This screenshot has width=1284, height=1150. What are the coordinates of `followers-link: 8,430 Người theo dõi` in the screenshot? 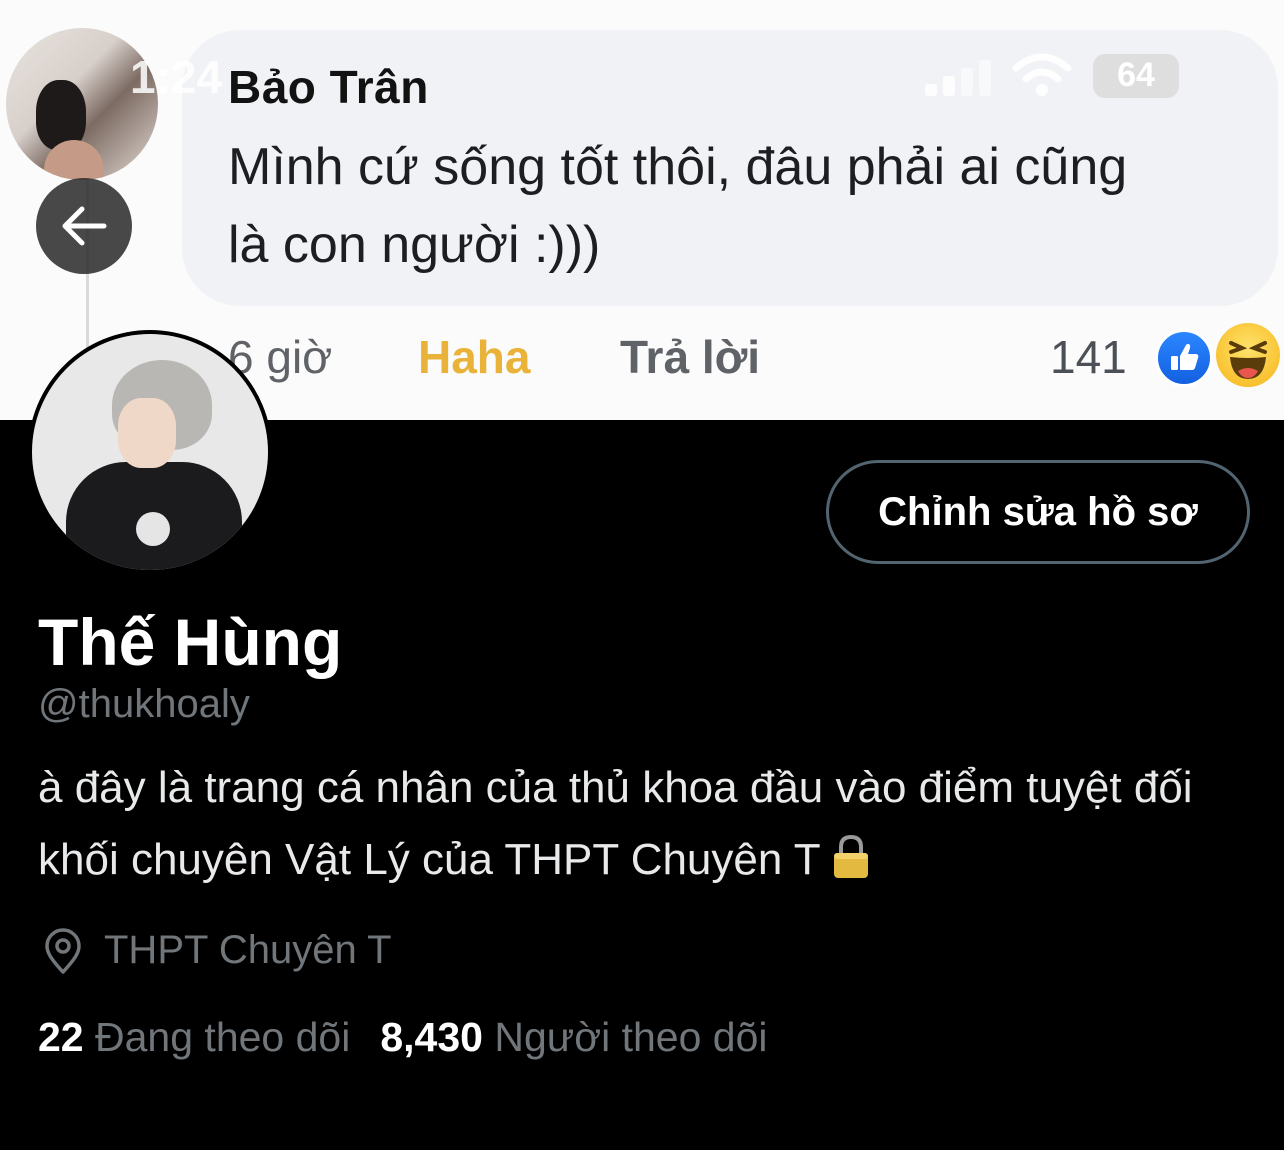 It's located at (573, 1037).